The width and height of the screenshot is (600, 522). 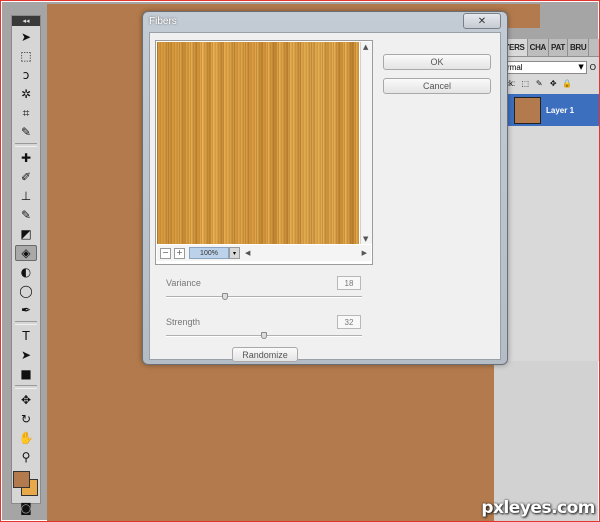 What do you see at coordinates (163, 21) in the screenshot?
I see `dialog-title: Fibers` at bounding box center [163, 21].